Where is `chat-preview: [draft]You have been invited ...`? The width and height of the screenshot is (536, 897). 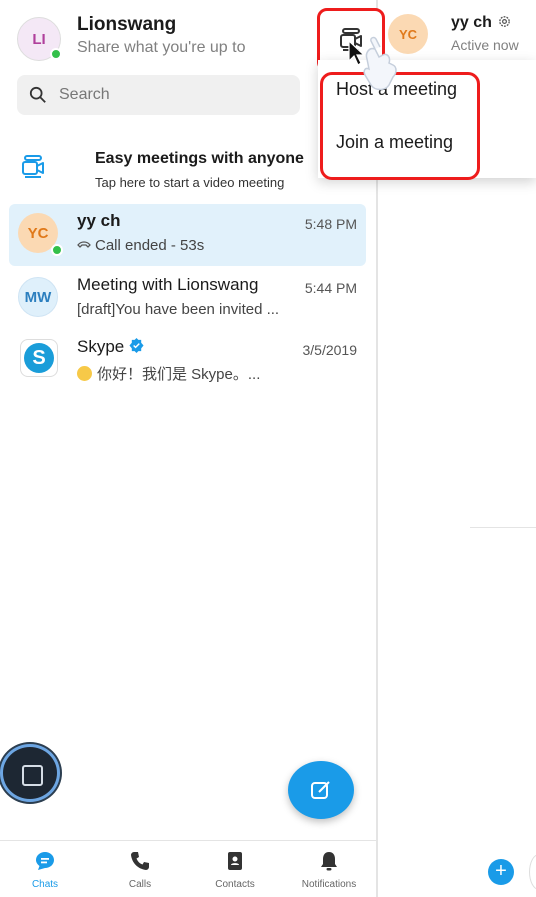
chat-preview: [draft]You have been invited ... is located at coordinates (178, 309).